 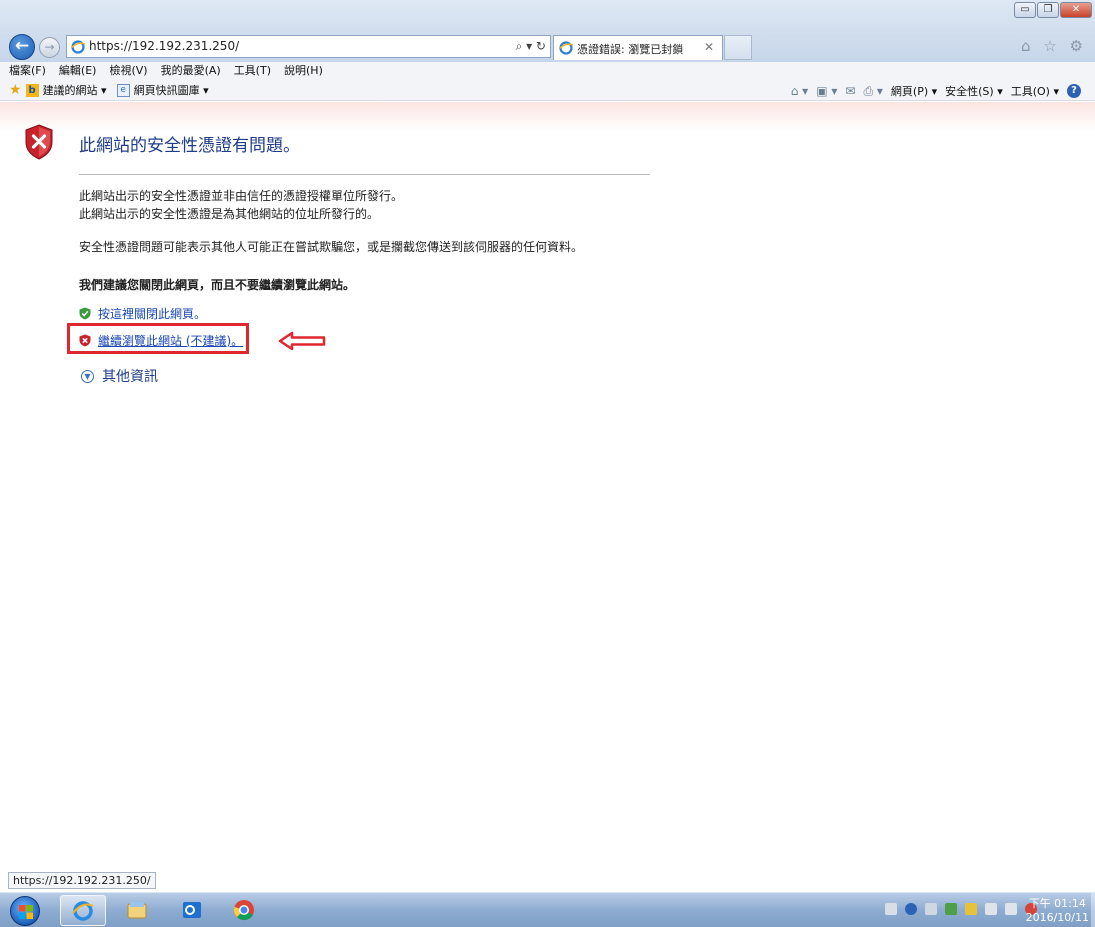 What do you see at coordinates (951, 909) in the screenshot?
I see `security-tray-icon` at bounding box center [951, 909].